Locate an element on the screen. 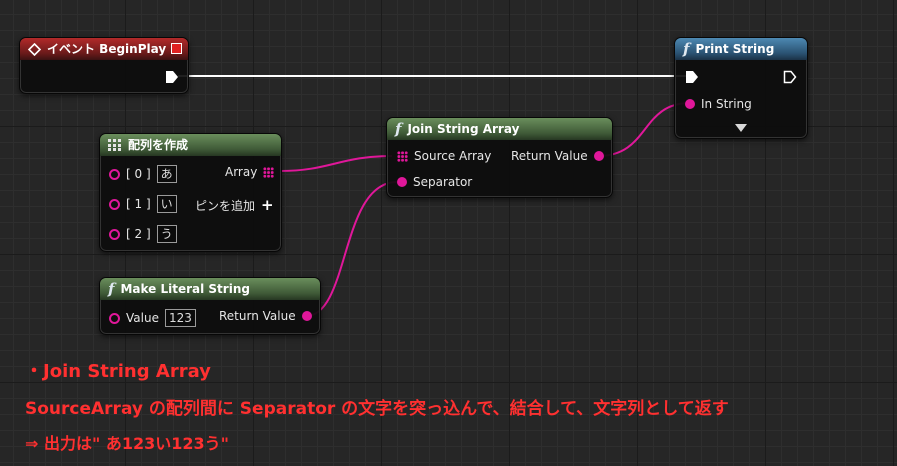 This screenshot has width=897, height=466. array-wire is located at coordinates (336, 163).